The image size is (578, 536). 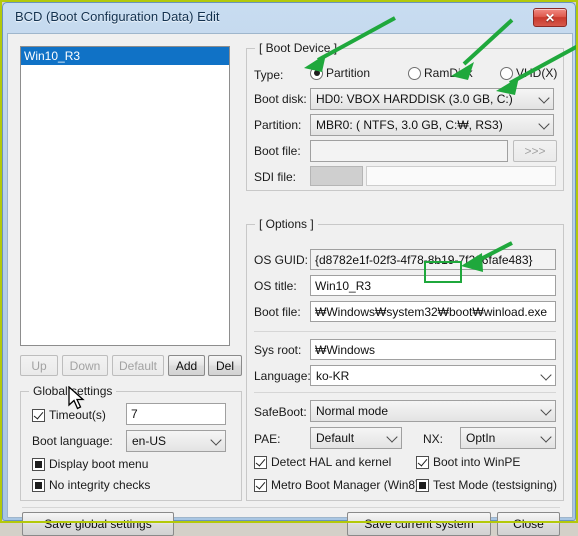 I want to click on global-settings-title: Global settings, so click(x=73, y=391).